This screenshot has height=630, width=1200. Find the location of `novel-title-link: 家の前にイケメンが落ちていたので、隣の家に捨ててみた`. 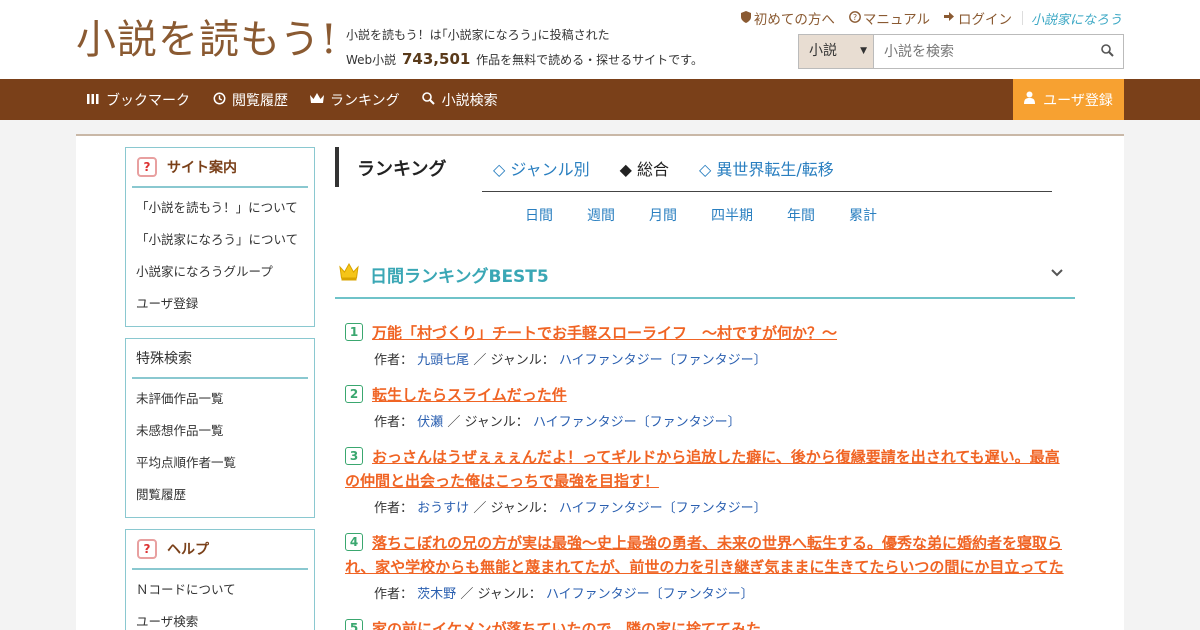

novel-title-link: 家の前にイケメンが落ちていたので、隣の家に捨ててみた is located at coordinates (707, 623).